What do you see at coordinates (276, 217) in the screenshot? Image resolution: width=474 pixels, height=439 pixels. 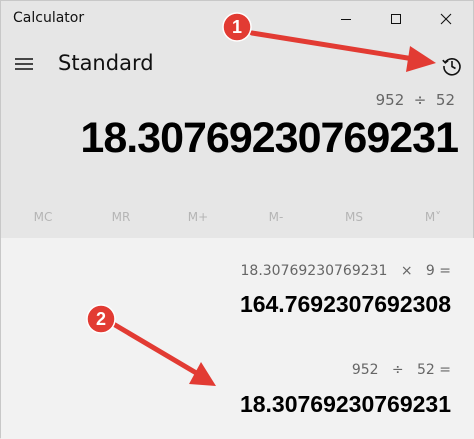 I see `memory-subtract-button: M-` at bounding box center [276, 217].